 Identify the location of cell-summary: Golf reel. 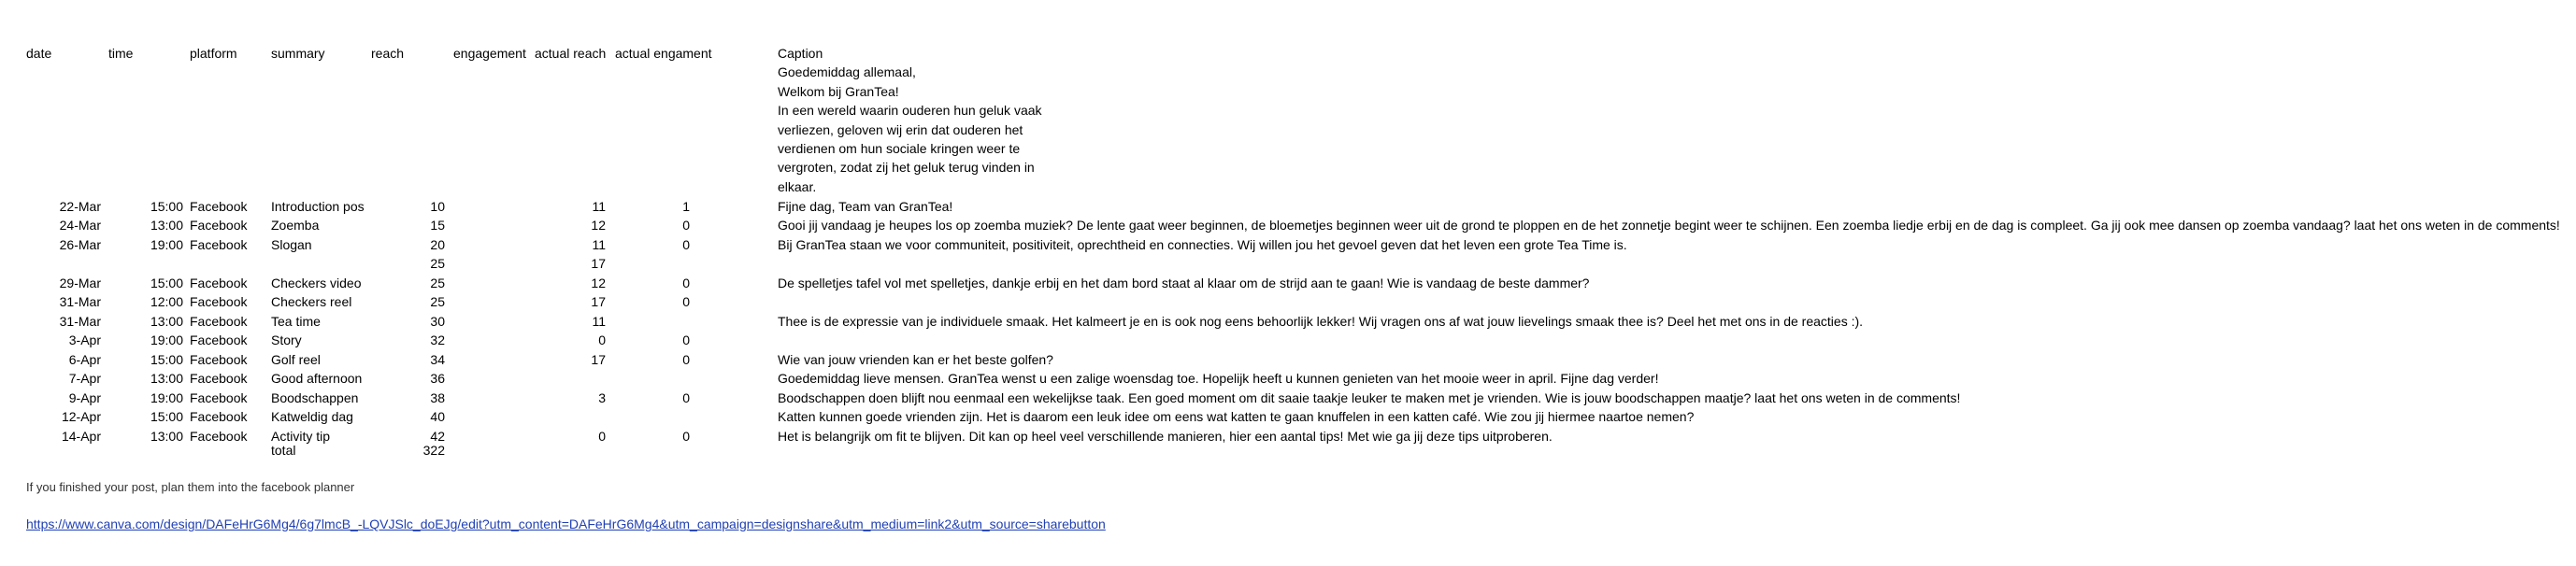
(318, 359).